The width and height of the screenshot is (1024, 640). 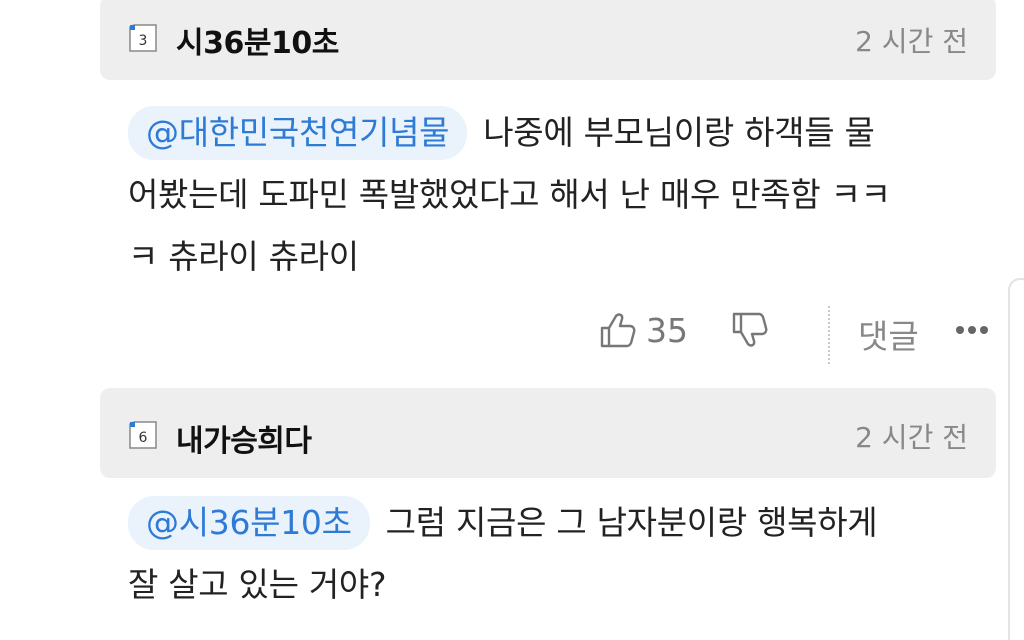 I want to click on level-badge-icon: 6, so click(x=143, y=435).